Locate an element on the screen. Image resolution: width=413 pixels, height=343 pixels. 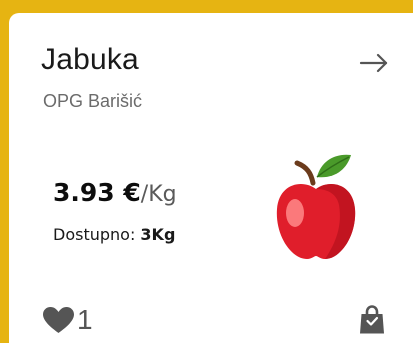
producer-name: OPG Barišić is located at coordinates (93, 101).